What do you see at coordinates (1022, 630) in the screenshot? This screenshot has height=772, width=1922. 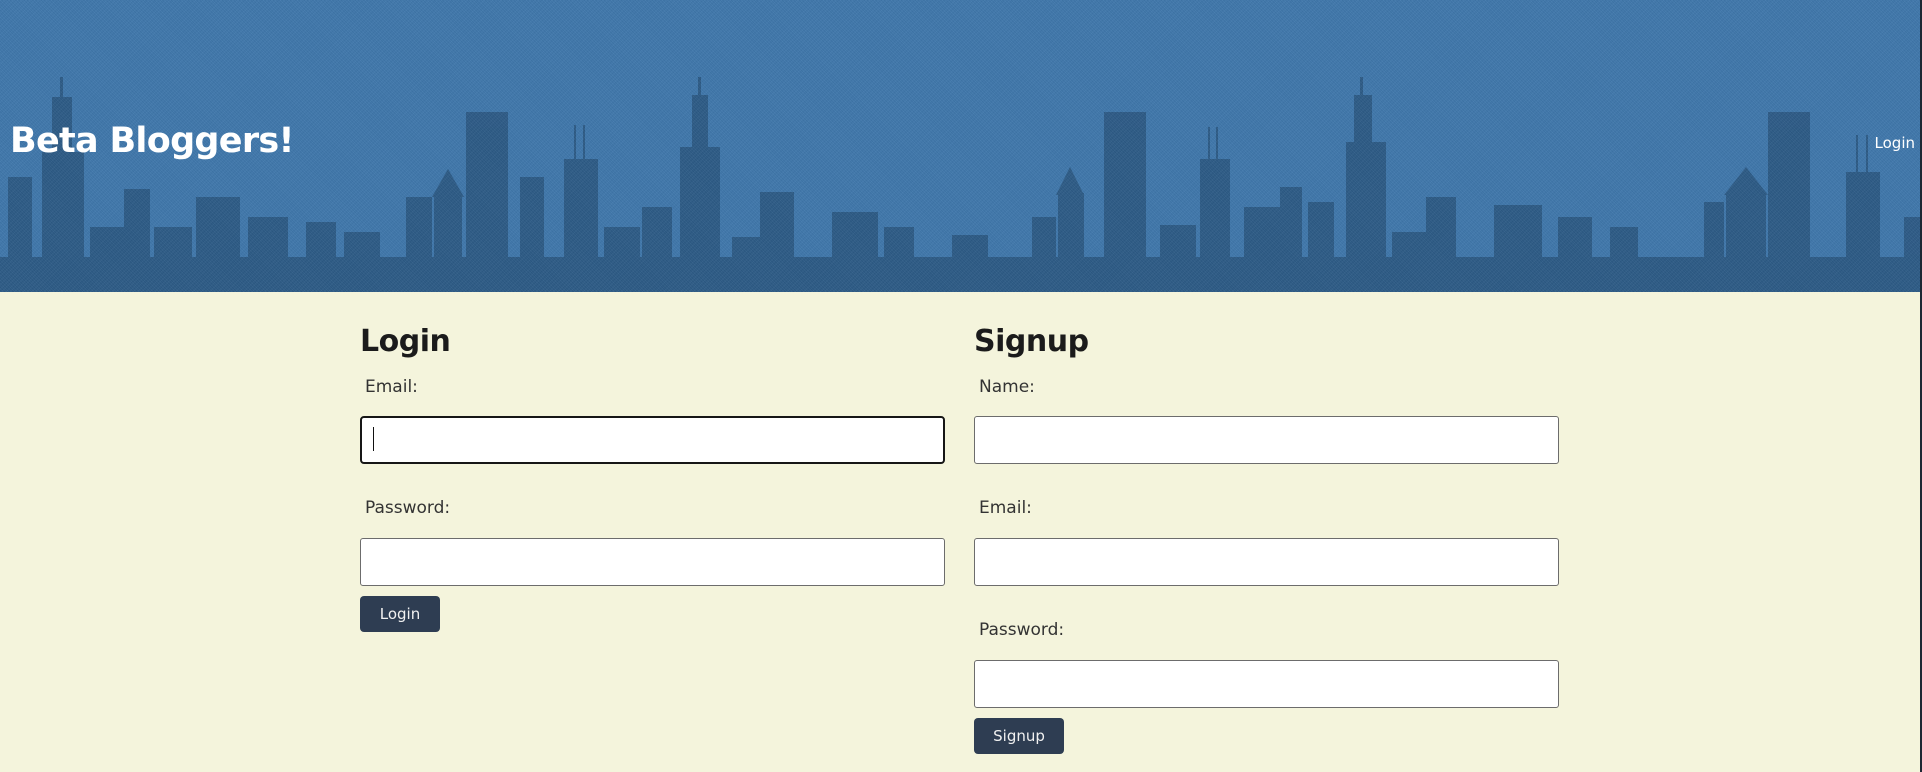 I see `signup-password-label: Password:` at bounding box center [1022, 630].